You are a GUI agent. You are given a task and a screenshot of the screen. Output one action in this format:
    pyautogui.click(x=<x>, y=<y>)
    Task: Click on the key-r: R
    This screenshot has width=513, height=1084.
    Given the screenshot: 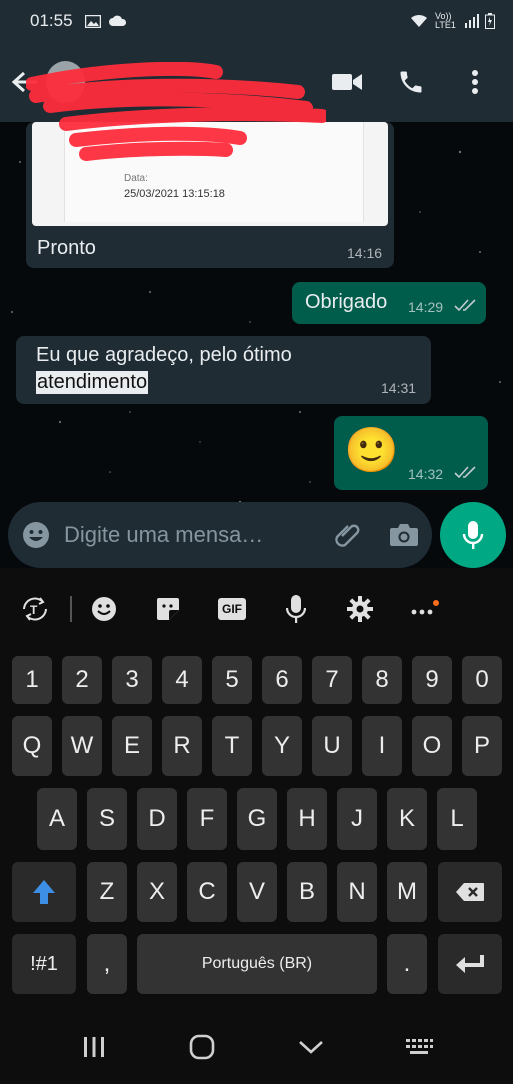 What is the action you would take?
    pyautogui.click(x=182, y=746)
    